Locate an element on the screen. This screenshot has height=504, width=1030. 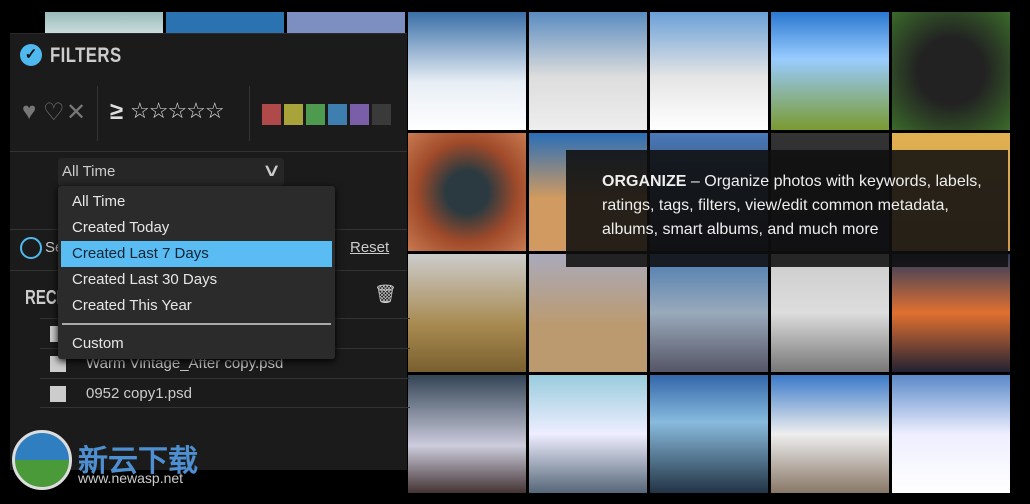
rating-operator: ≥ is located at coordinates (116, 112).